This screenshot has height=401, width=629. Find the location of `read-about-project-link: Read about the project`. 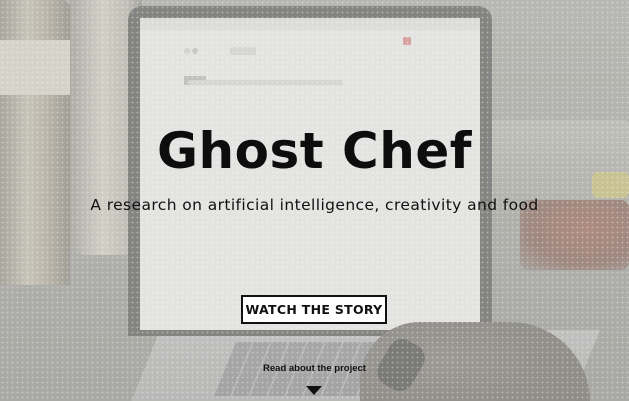

read-about-project-link: Read about the project is located at coordinates (314, 368).